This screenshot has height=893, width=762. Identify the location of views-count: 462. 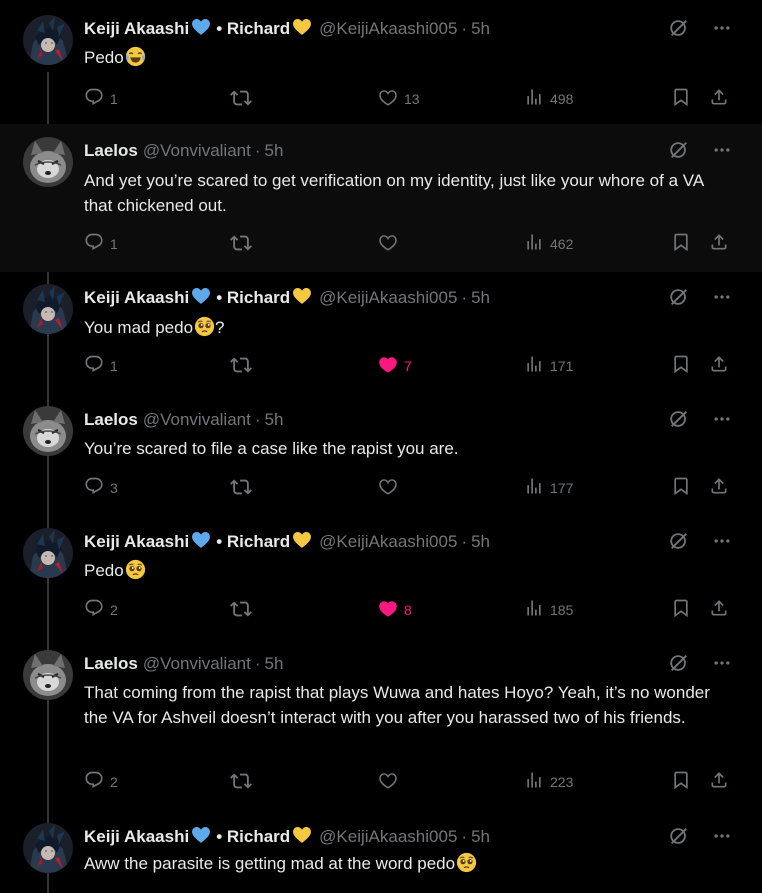
(562, 243).